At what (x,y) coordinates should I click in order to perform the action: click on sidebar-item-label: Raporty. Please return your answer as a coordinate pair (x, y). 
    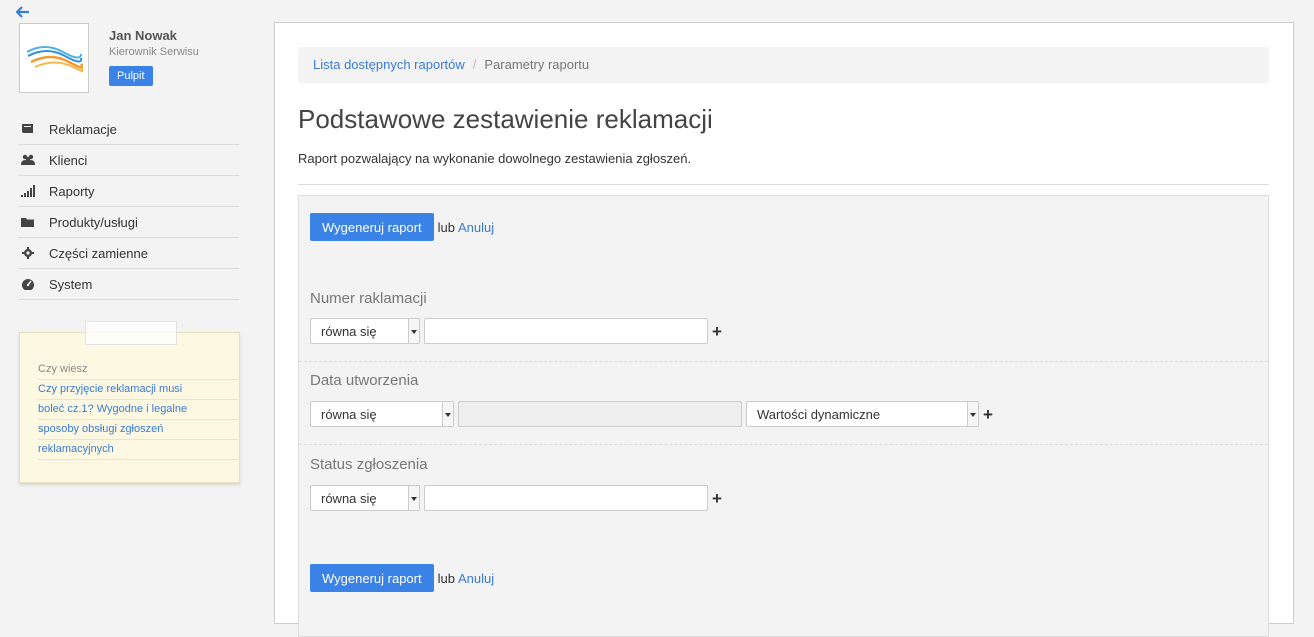
    Looking at the image, I should click on (72, 191).